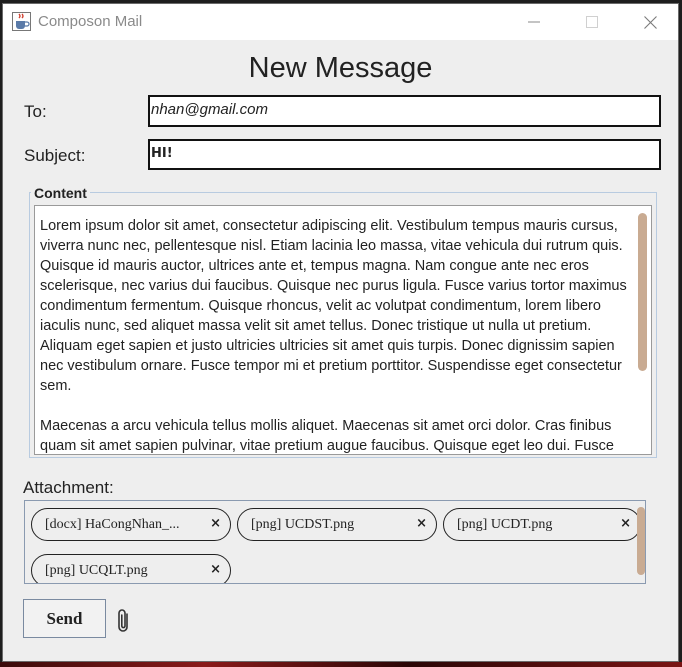  Describe the element at coordinates (303, 524) in the screenshot. I see `attachment-name: [png] UCDST.png` at that location.